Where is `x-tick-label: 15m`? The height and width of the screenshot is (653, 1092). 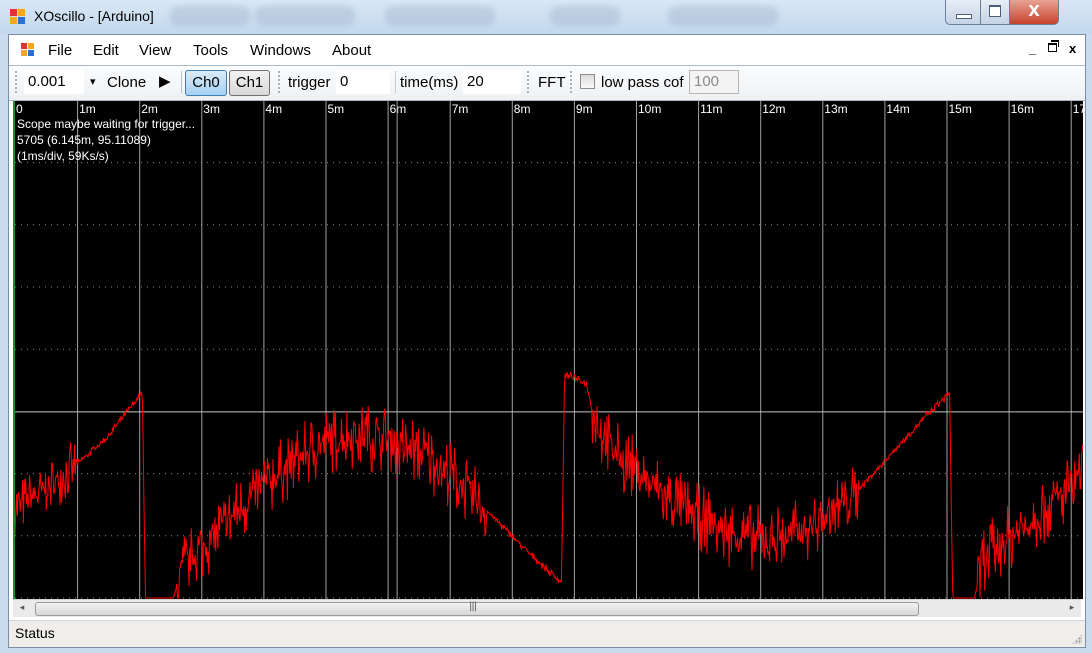
x-tick-label: 15m is located at coordinates (960, 109).